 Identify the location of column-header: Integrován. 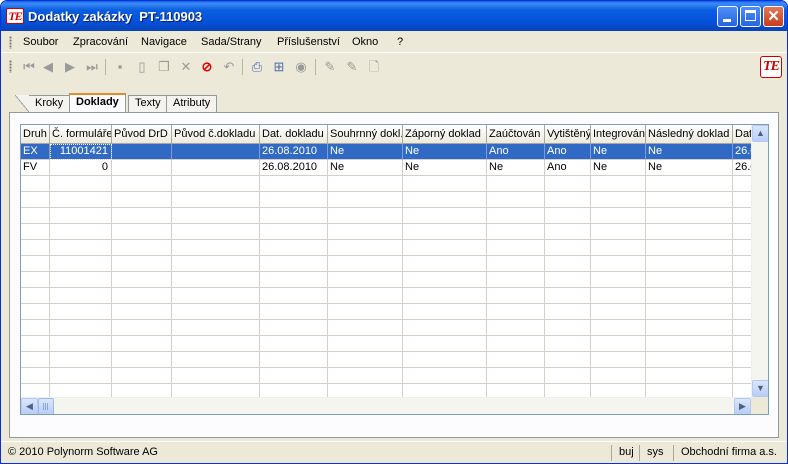
(618, 134).